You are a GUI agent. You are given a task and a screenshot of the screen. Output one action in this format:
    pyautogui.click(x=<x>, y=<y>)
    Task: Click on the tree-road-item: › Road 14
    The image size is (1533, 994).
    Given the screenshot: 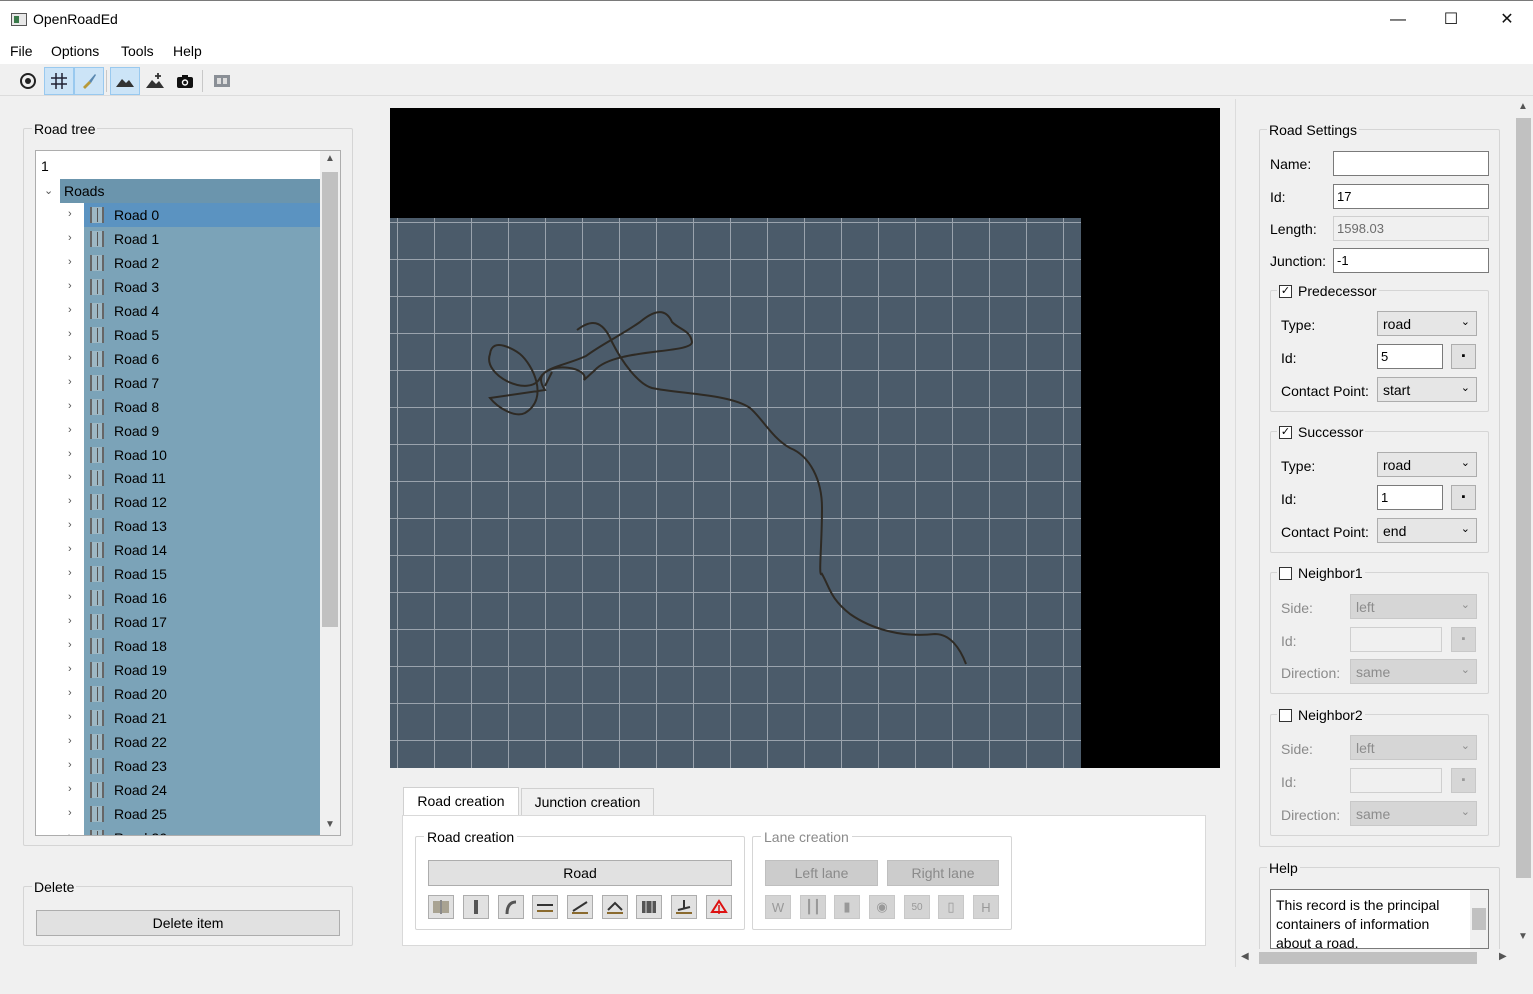 What is the action you would take?
    pyautogui.click(x=178, y=550)
    